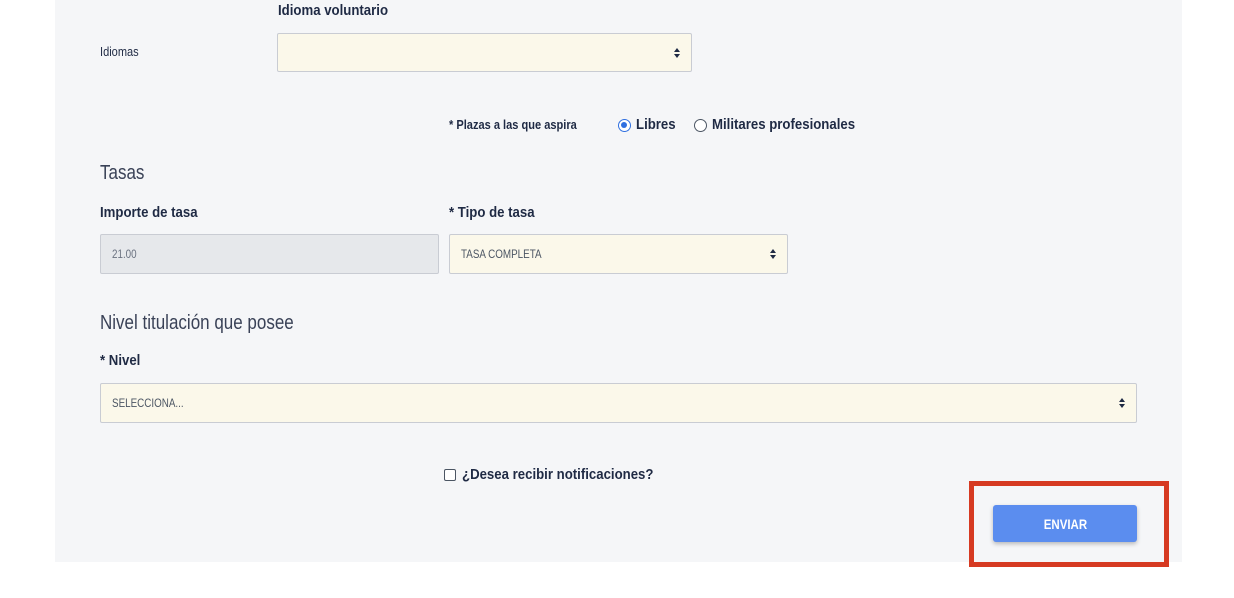  I want to click on radio-libres, so click(624, 125).